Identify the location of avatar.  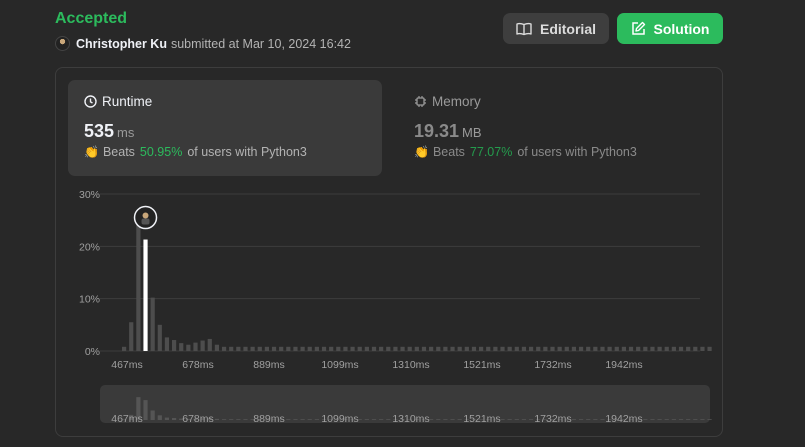
(62, 43).